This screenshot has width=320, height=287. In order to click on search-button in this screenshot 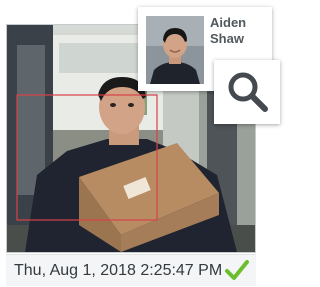, I will do `click(247, 92)`.